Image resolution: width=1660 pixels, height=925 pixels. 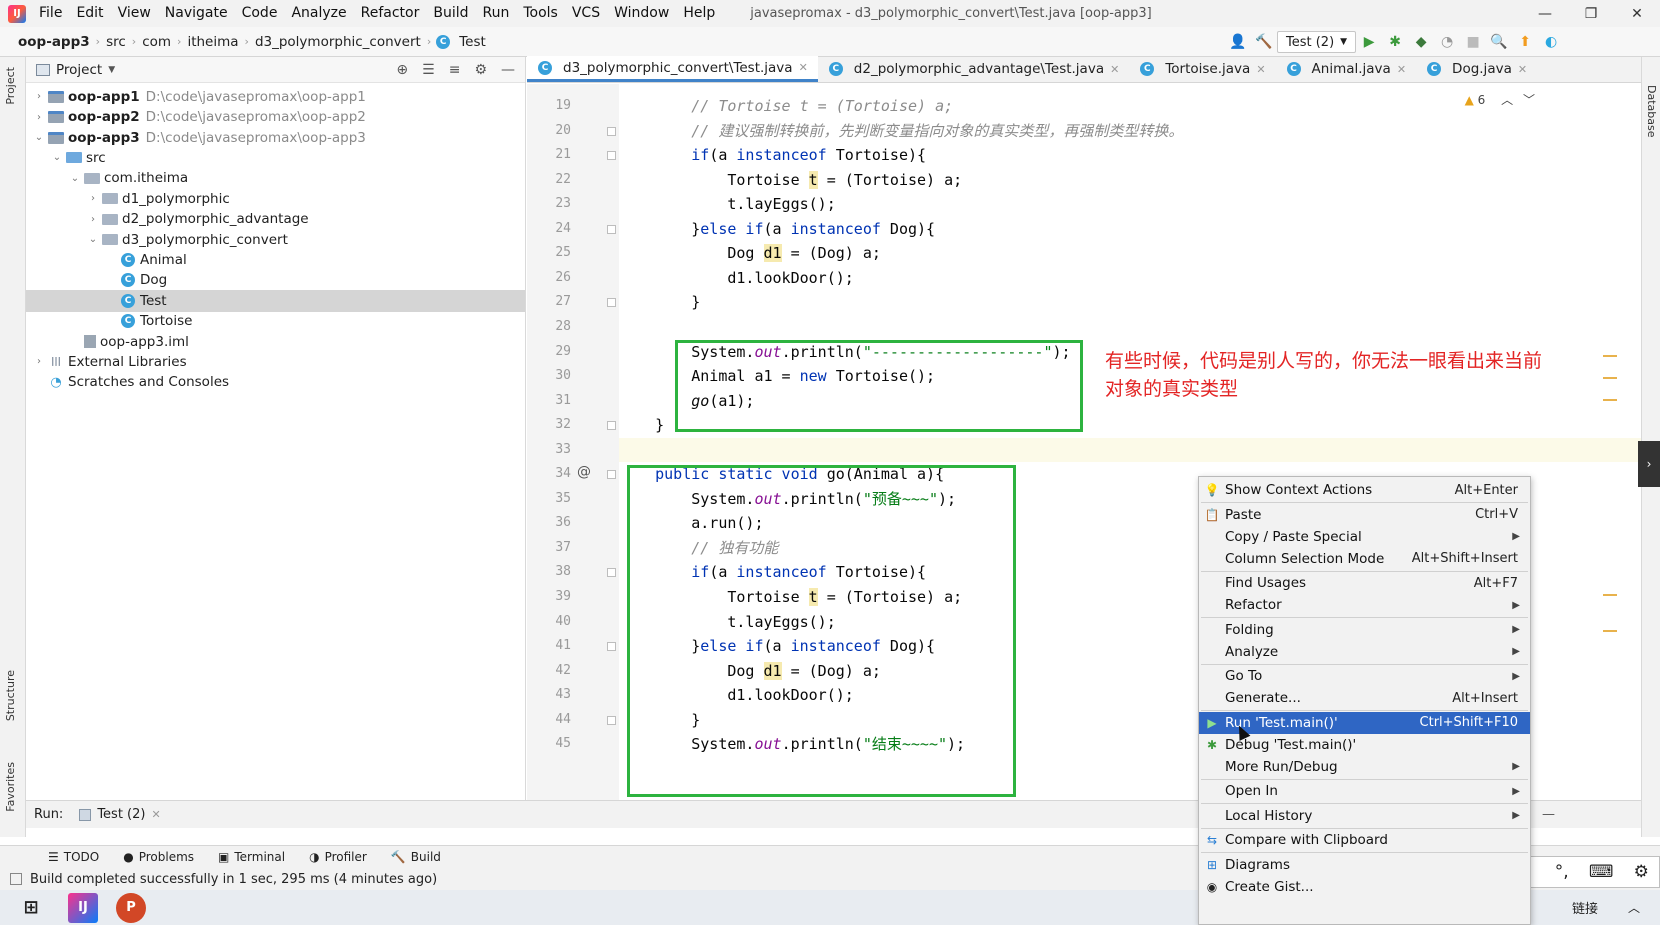 What do you see at coordinates (16, 879) in the screenshot?
I see `status-toggle-icon` at bounding box center [16, 879].